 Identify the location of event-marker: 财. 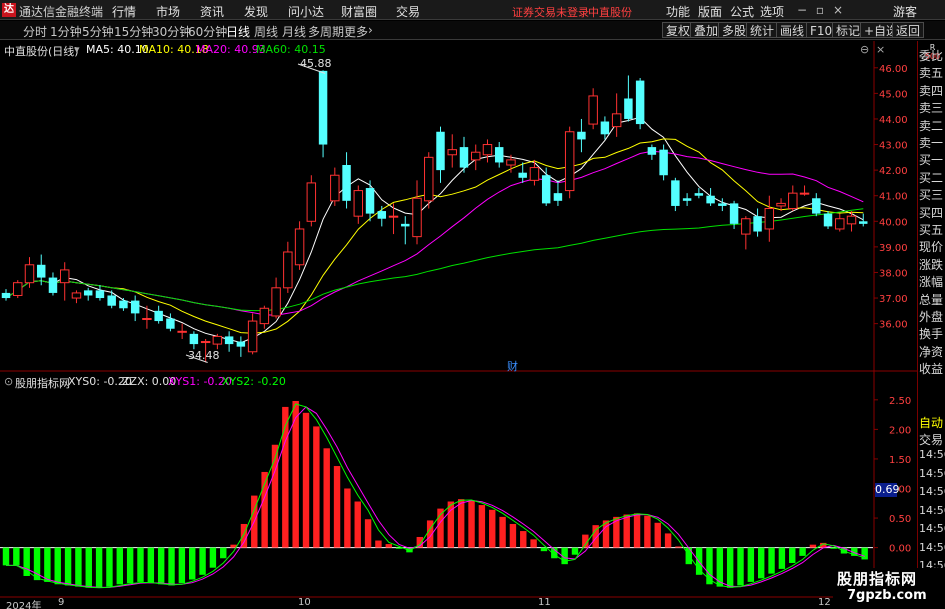
(512, 366).